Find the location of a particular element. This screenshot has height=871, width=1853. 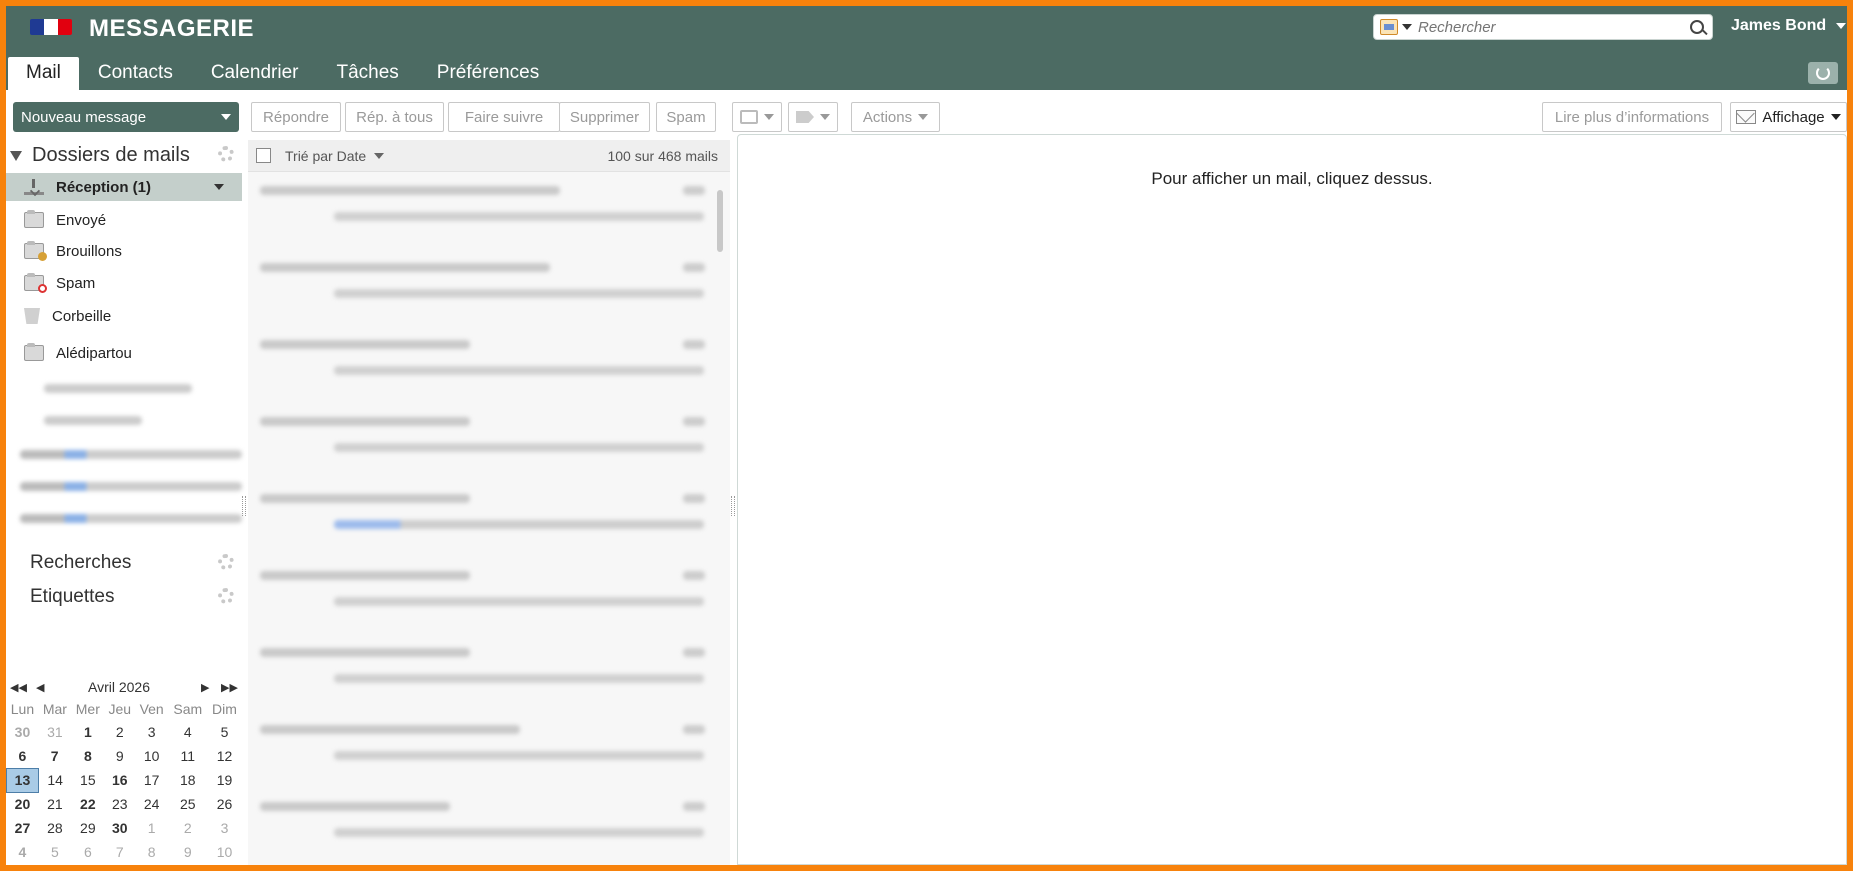

calendar-day: 11 is located at coordinates (187, 756).